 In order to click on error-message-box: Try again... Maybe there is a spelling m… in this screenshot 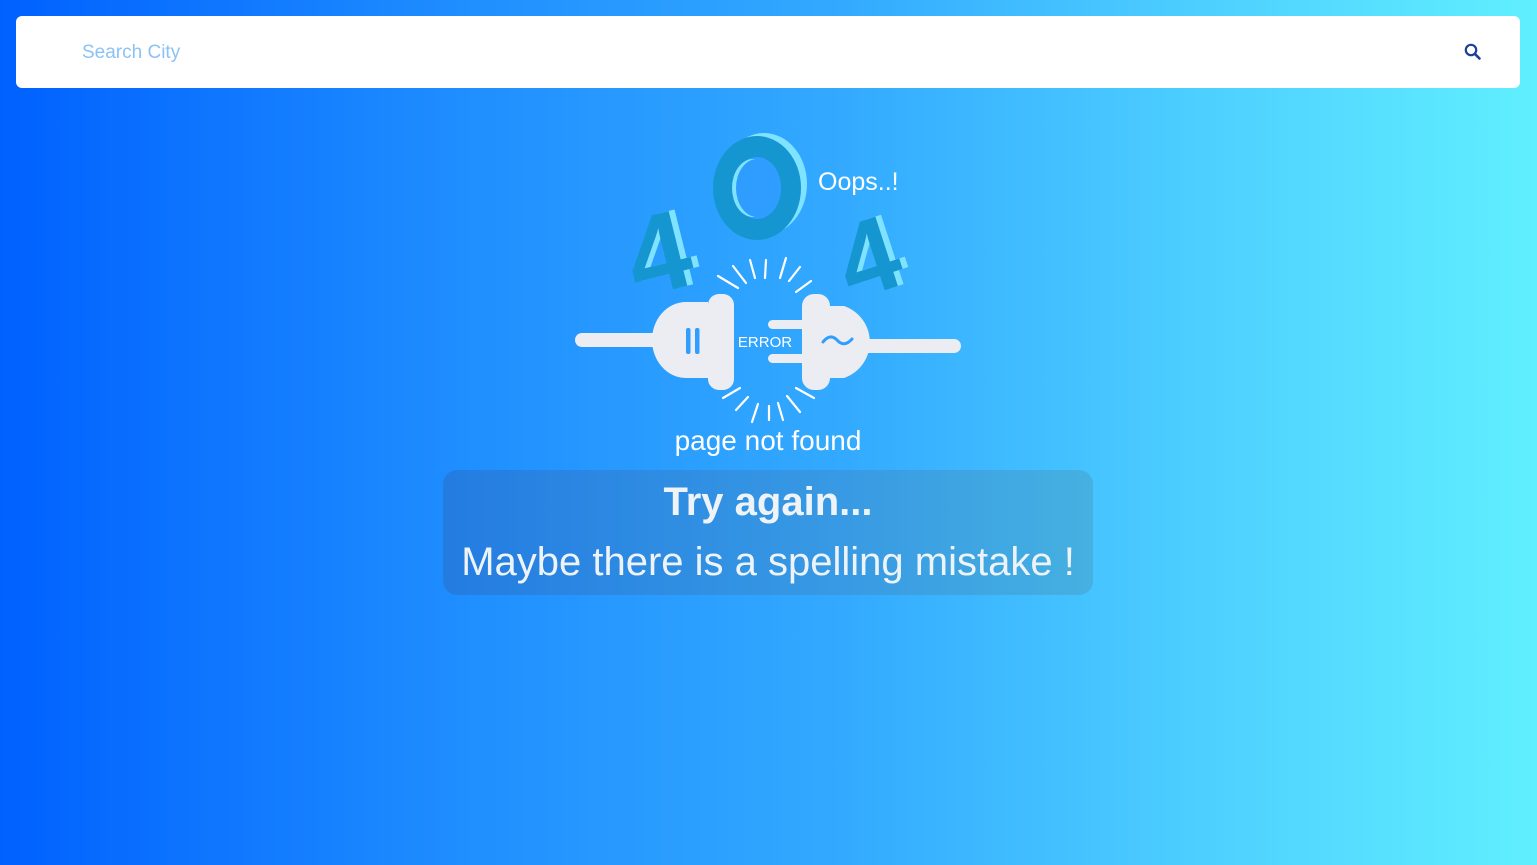, I will do `click(768, 532)`.